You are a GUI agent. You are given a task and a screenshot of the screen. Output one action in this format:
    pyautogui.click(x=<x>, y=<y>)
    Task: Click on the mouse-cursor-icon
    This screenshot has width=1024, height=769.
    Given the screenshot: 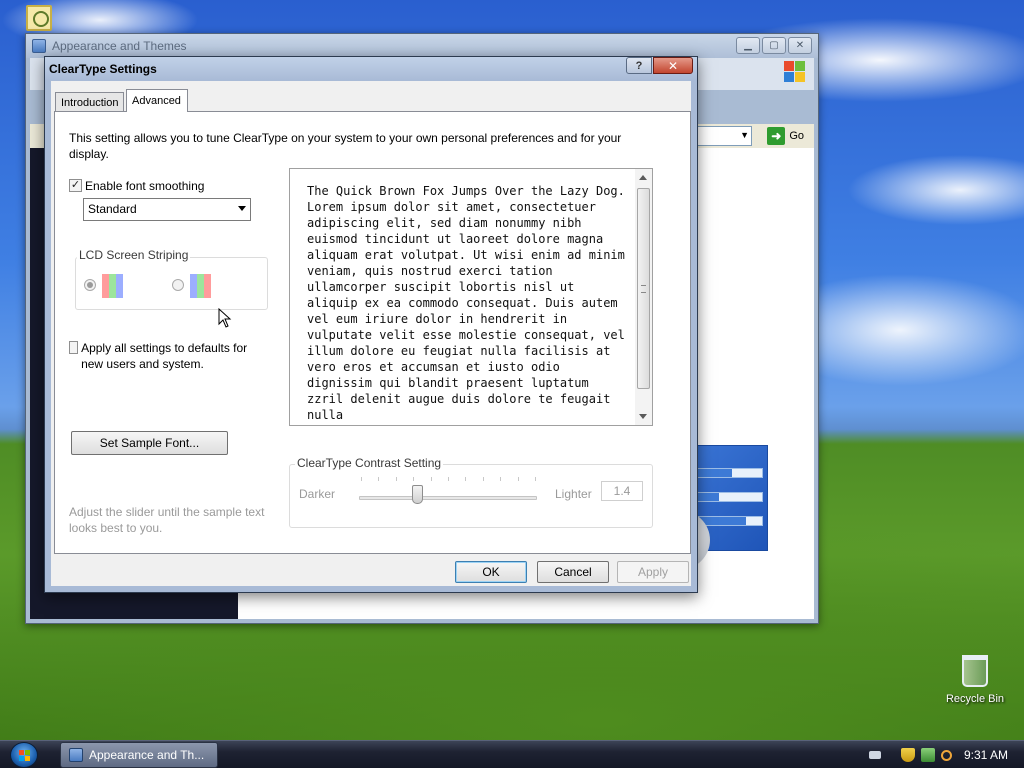 What is the action you would take?
    pyautogui.click(x=225, y=318)
    